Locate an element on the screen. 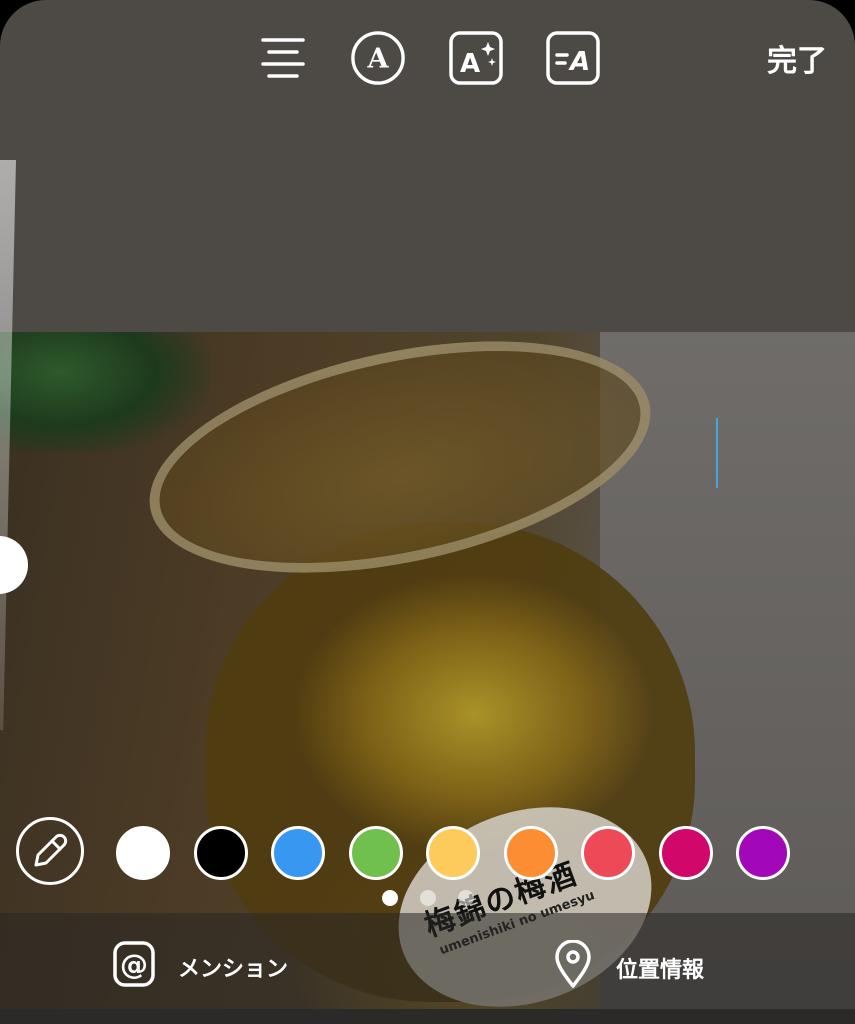 This screenshot has height=1024, width=855. color-page-indicator is located at coordinates (428, 898).